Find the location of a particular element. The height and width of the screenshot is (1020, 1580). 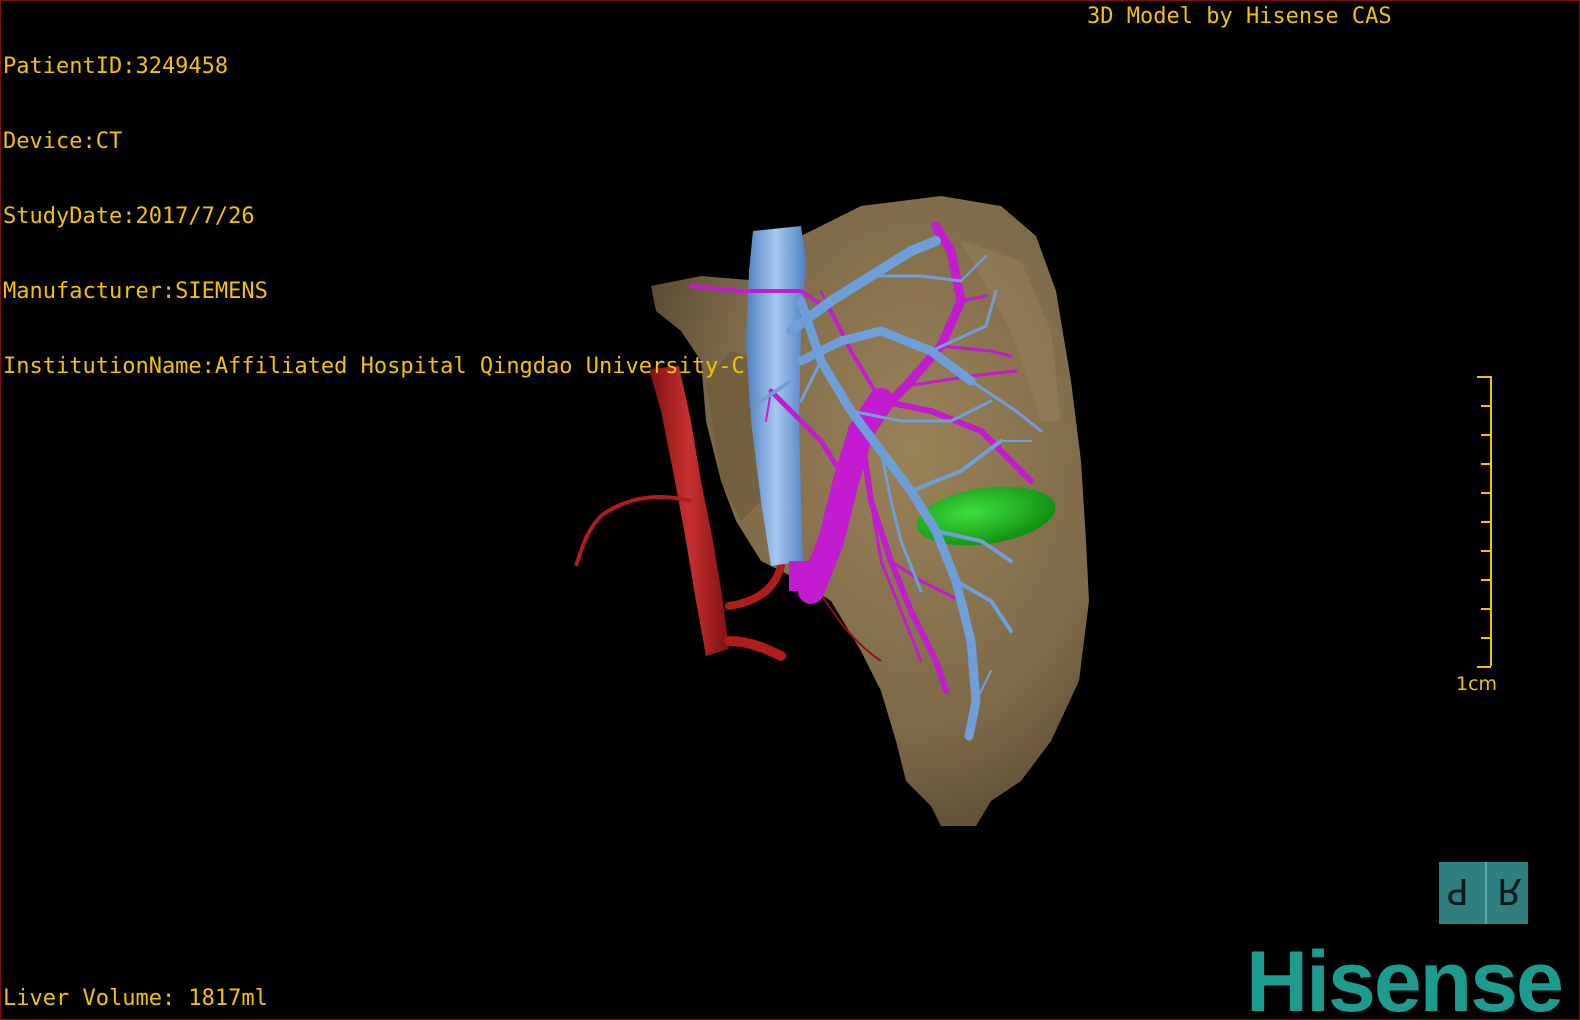

cube-face-posterior: P is located at coordinates (1458, 890).